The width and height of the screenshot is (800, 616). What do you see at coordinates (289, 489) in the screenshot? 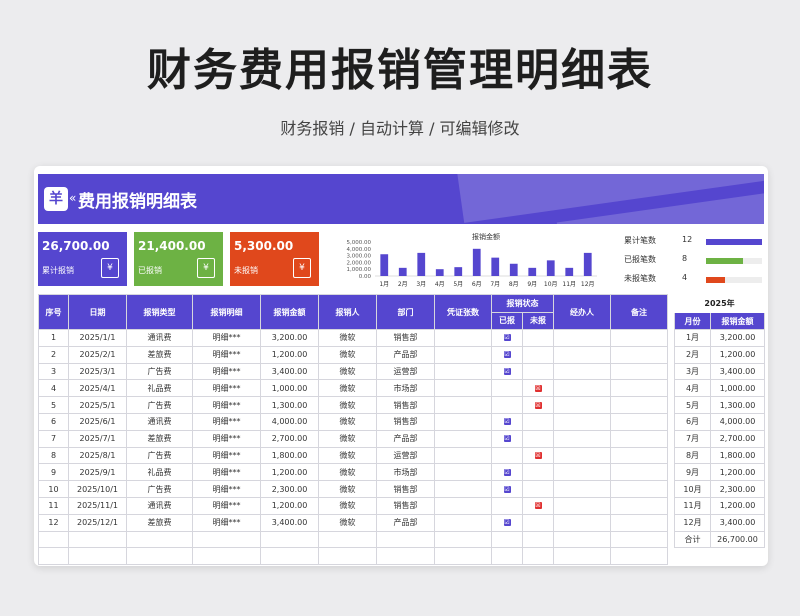
I see `cell-amount: 2,300.00` at bounding box center [289, 489].